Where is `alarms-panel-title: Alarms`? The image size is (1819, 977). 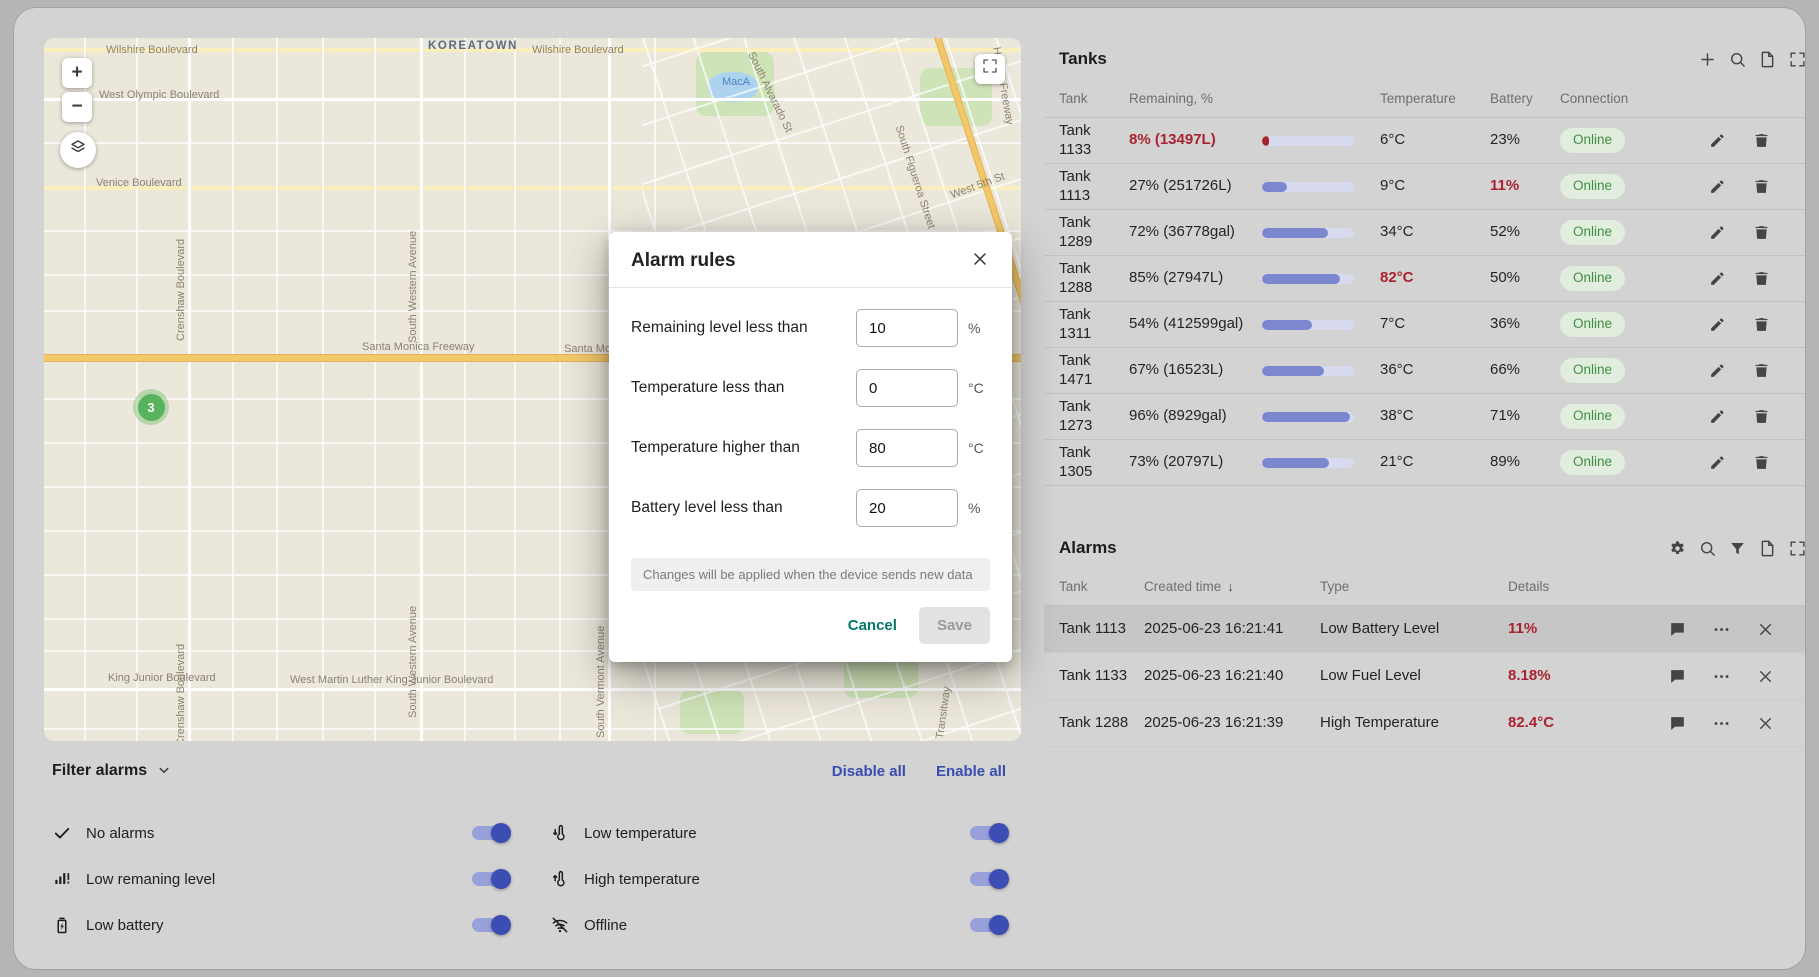
alarms-panel-title: Alarms is located at coordinates (1088, 547).